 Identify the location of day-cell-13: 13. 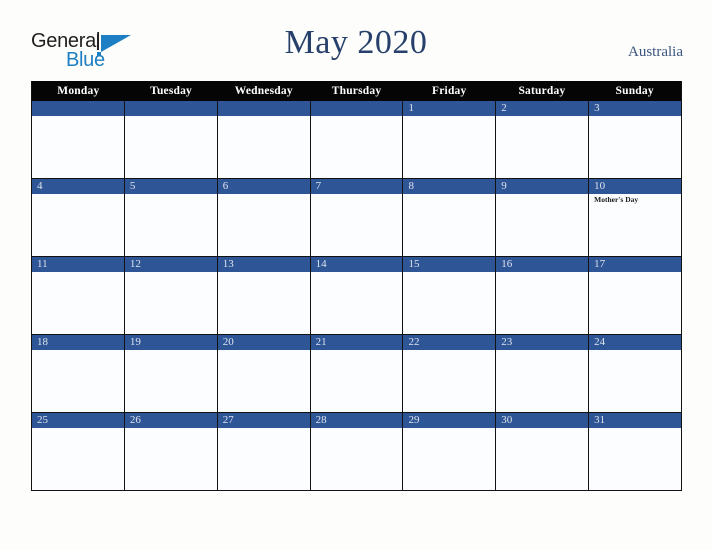
(264, 295).